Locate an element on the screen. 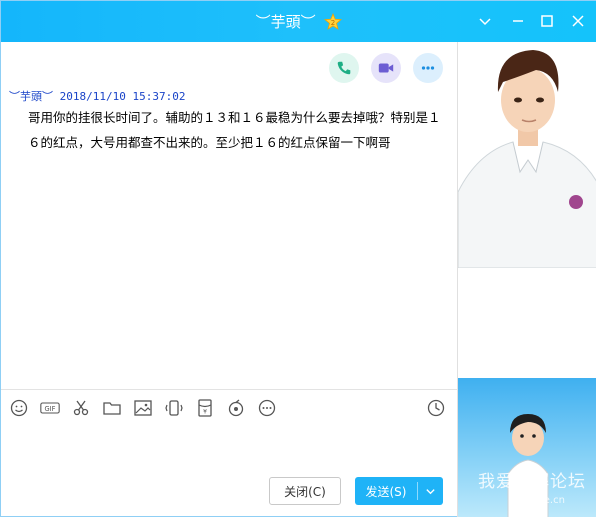 This screenshot has height=517, width=596. message-sender: ︶芋頭︶ is located at coordinates (31, 96).